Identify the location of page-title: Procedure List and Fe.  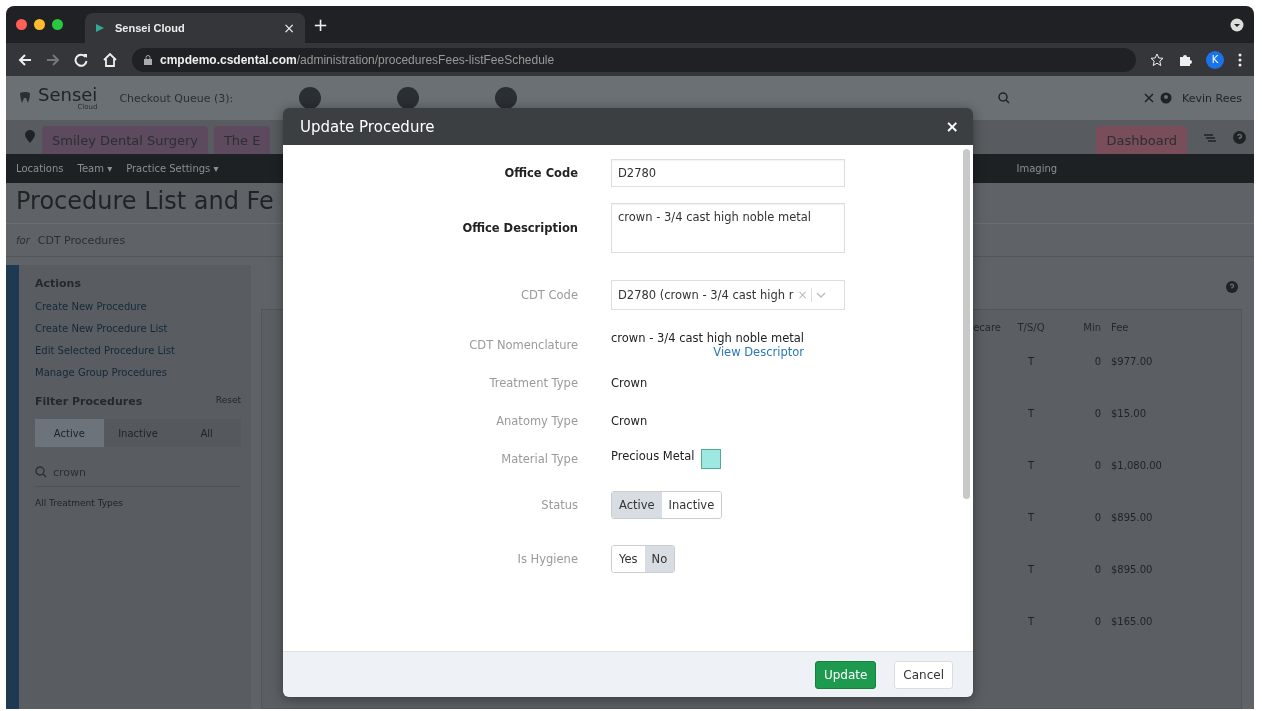
(145, 202).